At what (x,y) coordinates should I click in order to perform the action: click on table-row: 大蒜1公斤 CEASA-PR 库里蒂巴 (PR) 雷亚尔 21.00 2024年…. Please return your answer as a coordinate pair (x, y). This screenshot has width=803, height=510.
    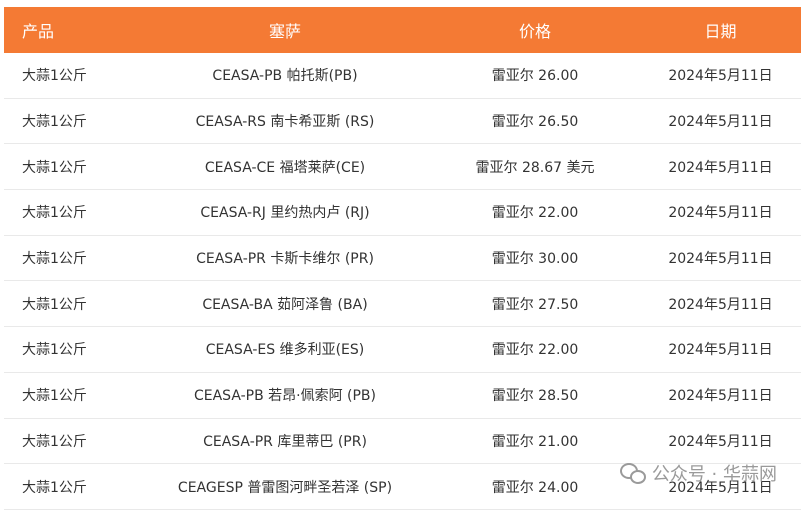
    Looking at the image, I should click on (402, 441).